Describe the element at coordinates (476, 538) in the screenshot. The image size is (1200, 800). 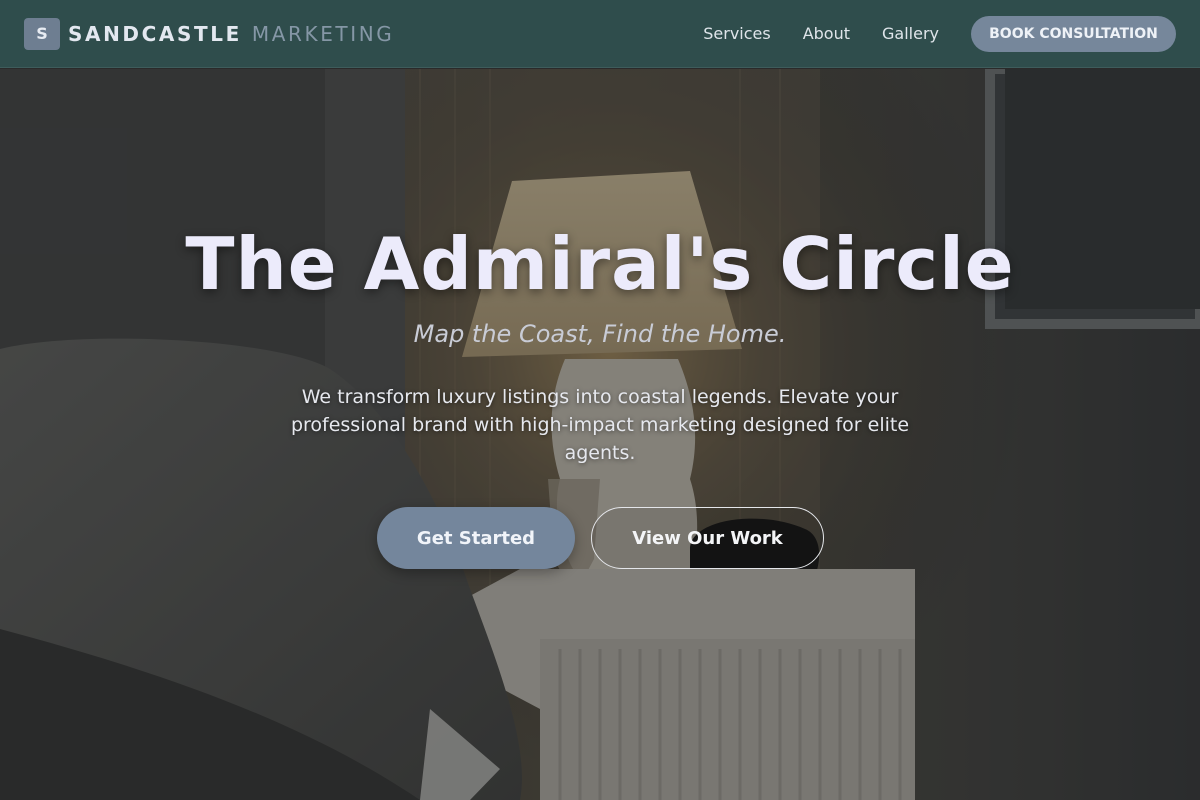
I see `get-started-button: Get Started` at that location.